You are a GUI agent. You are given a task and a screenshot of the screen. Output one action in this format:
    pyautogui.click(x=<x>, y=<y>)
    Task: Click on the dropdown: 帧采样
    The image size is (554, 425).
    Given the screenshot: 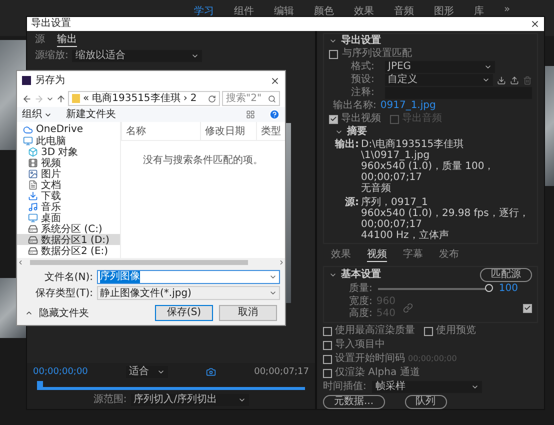 What is the action you would take?
    pyautogui.click(x=427, y=387)
    